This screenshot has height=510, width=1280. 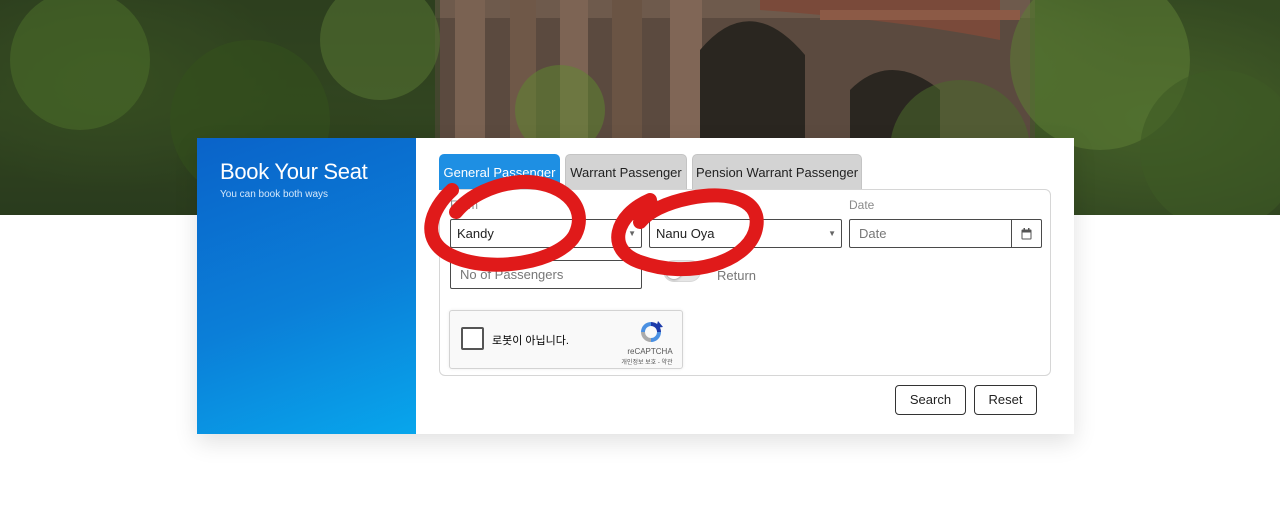 What do you see at coordinates (647, 361) in the screenshot?
I see `recaptcha-terms-link: 개인정보 보호 - 약관` at bounding box center [647, 361].